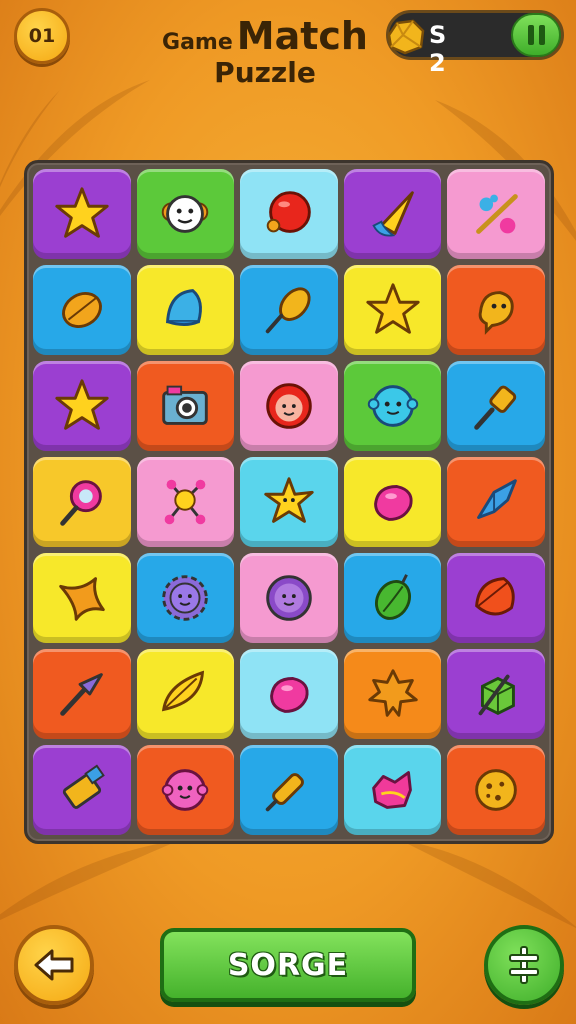 This screenshot has height=1024, width=576. I want to click on blue-shell-icon, so click(184, 307).